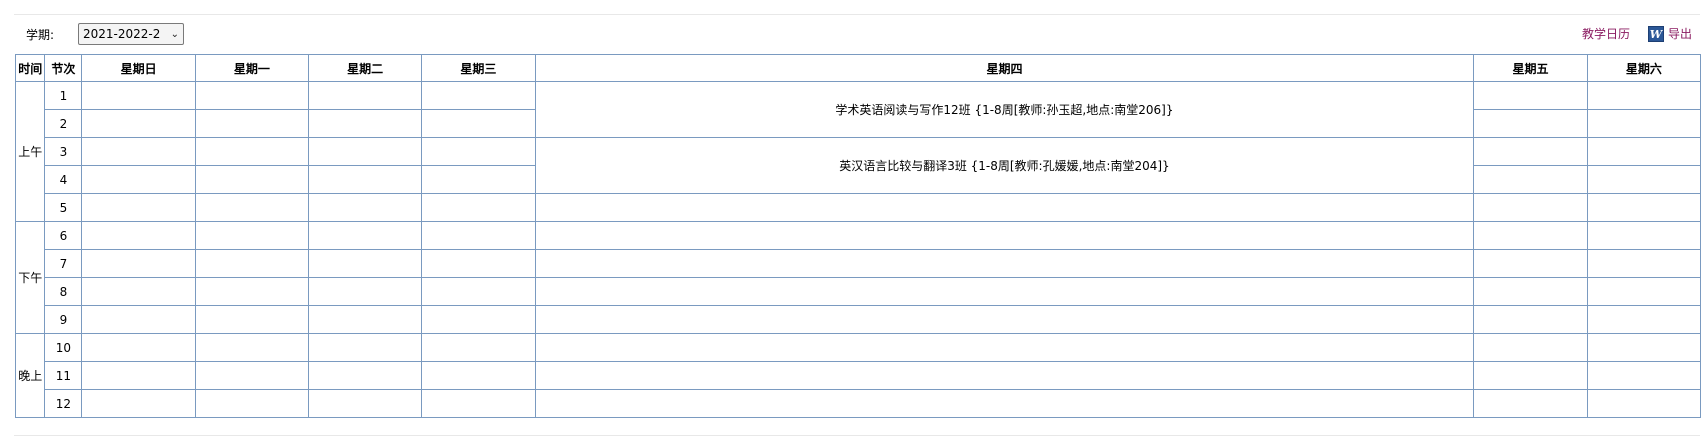 The height and width of the screenshot is (437, 1708). What do you see at coordinates (63, 291) in the screenshot?
I see `section-number: 8` at bounding box center [63, 291].